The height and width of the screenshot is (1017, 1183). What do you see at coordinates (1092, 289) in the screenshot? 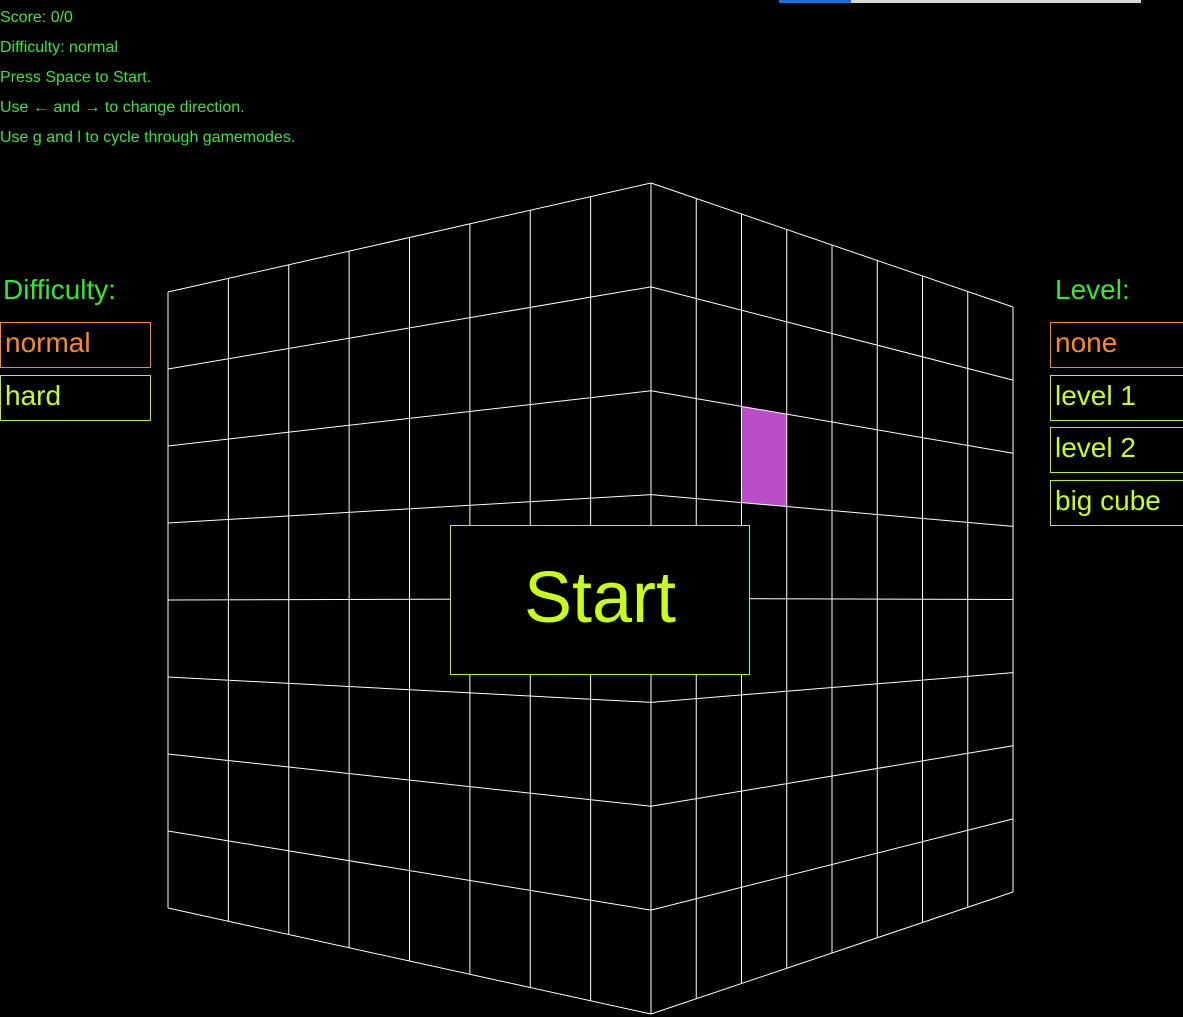
I see `level-panel-title: Level:` at bounding box center [1092, 289].